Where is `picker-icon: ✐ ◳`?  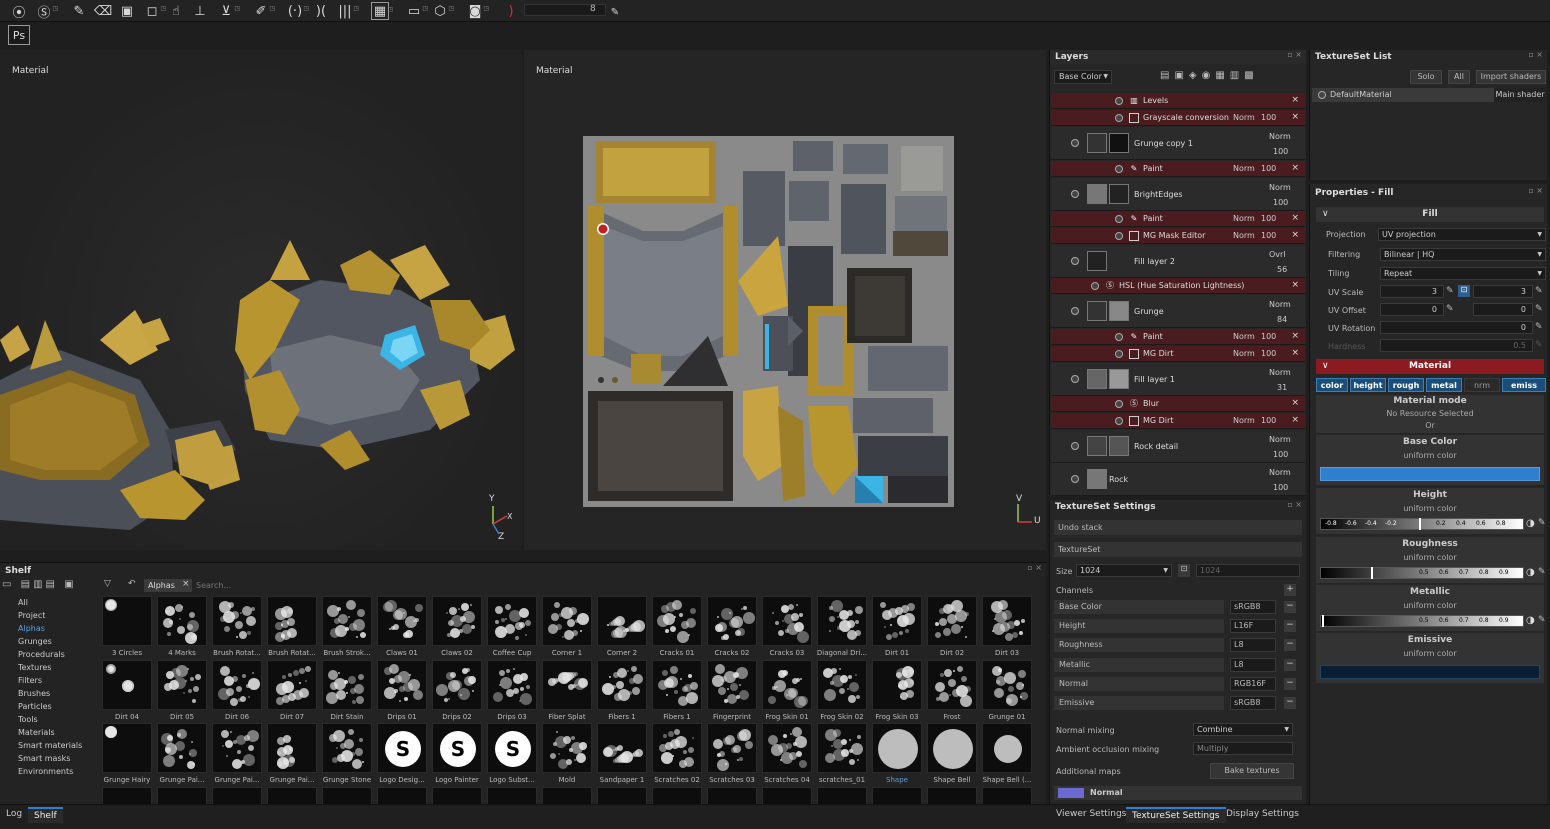 picker-icon: ✐ ◳ is located at coordinates (263, 11).